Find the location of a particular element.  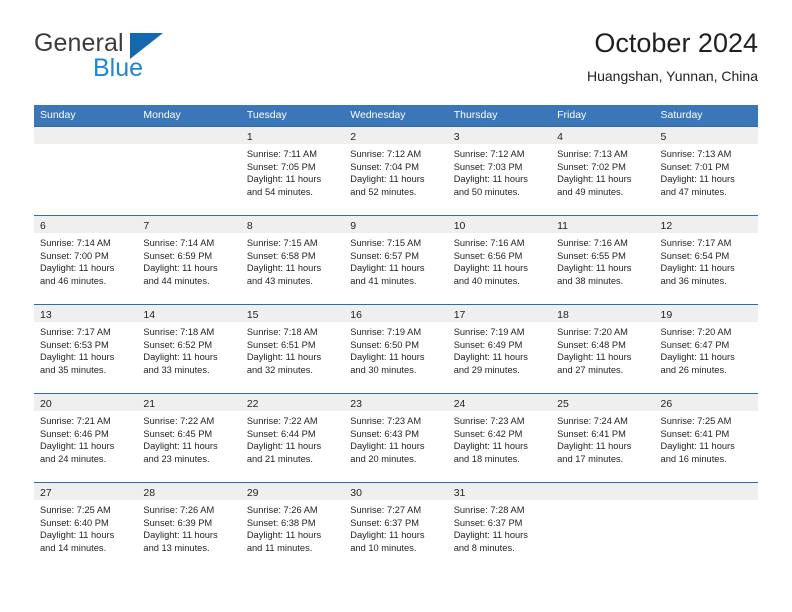

daylight-text-line2: and 17 minutes. is located at coordinates (590, 458).